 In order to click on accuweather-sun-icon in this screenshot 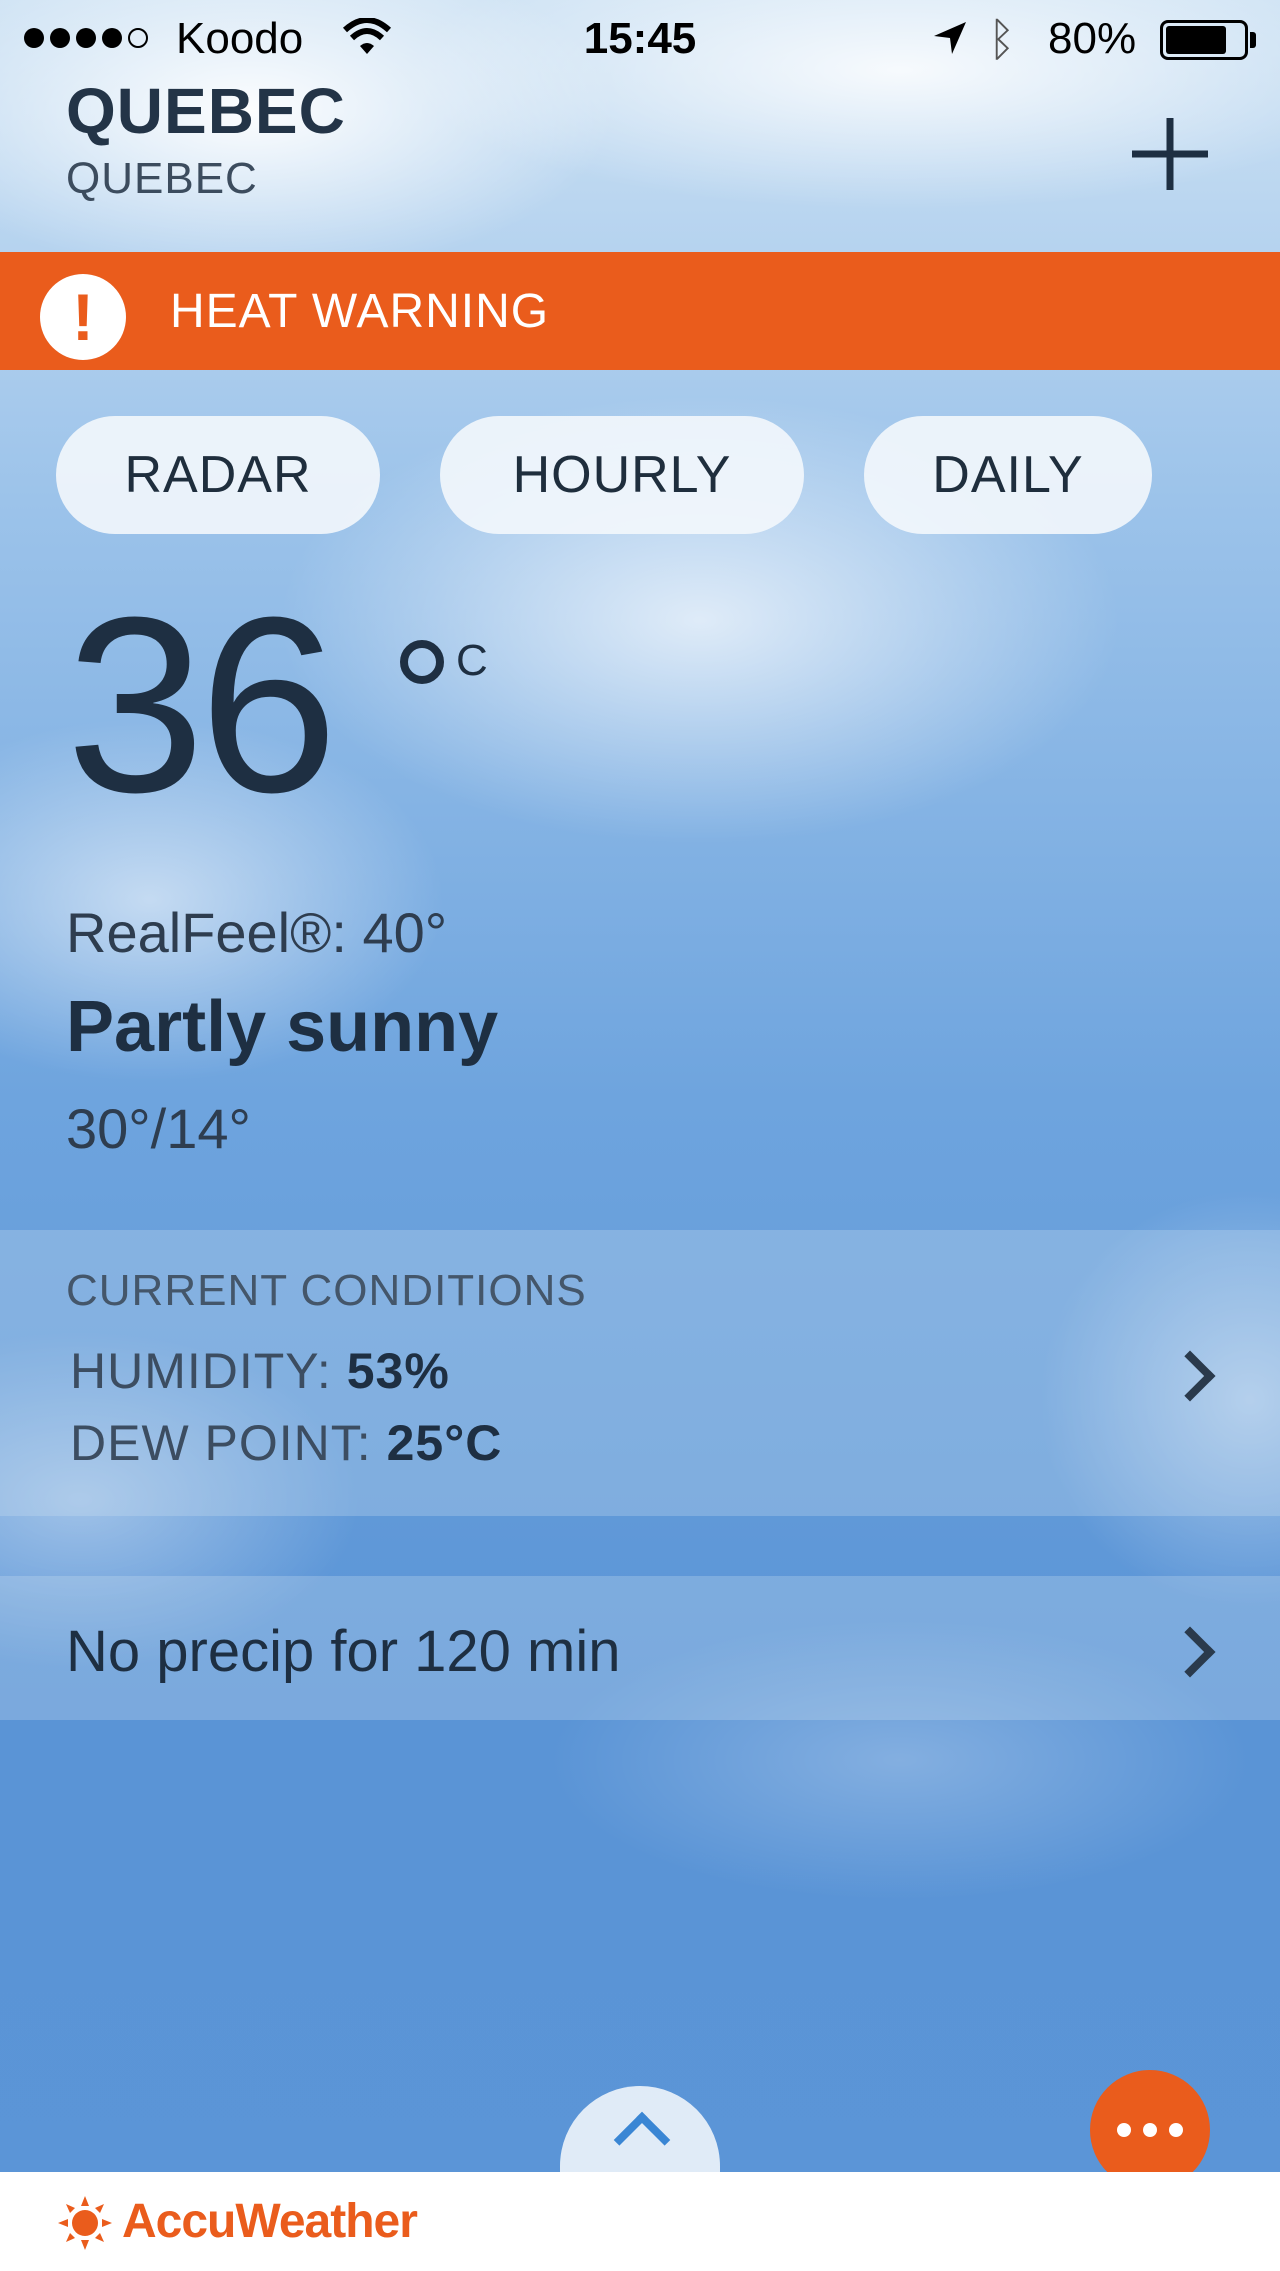, I will do `click(85, 2223)`.